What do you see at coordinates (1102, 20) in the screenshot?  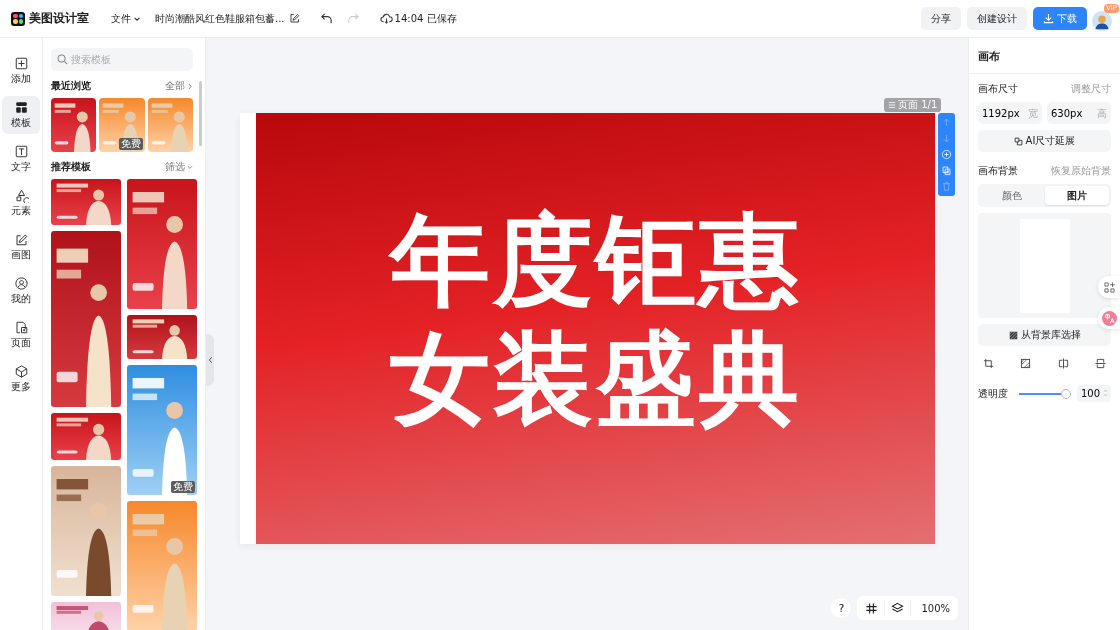 I see `avatar-icon` at bounding box center [1102, 20].